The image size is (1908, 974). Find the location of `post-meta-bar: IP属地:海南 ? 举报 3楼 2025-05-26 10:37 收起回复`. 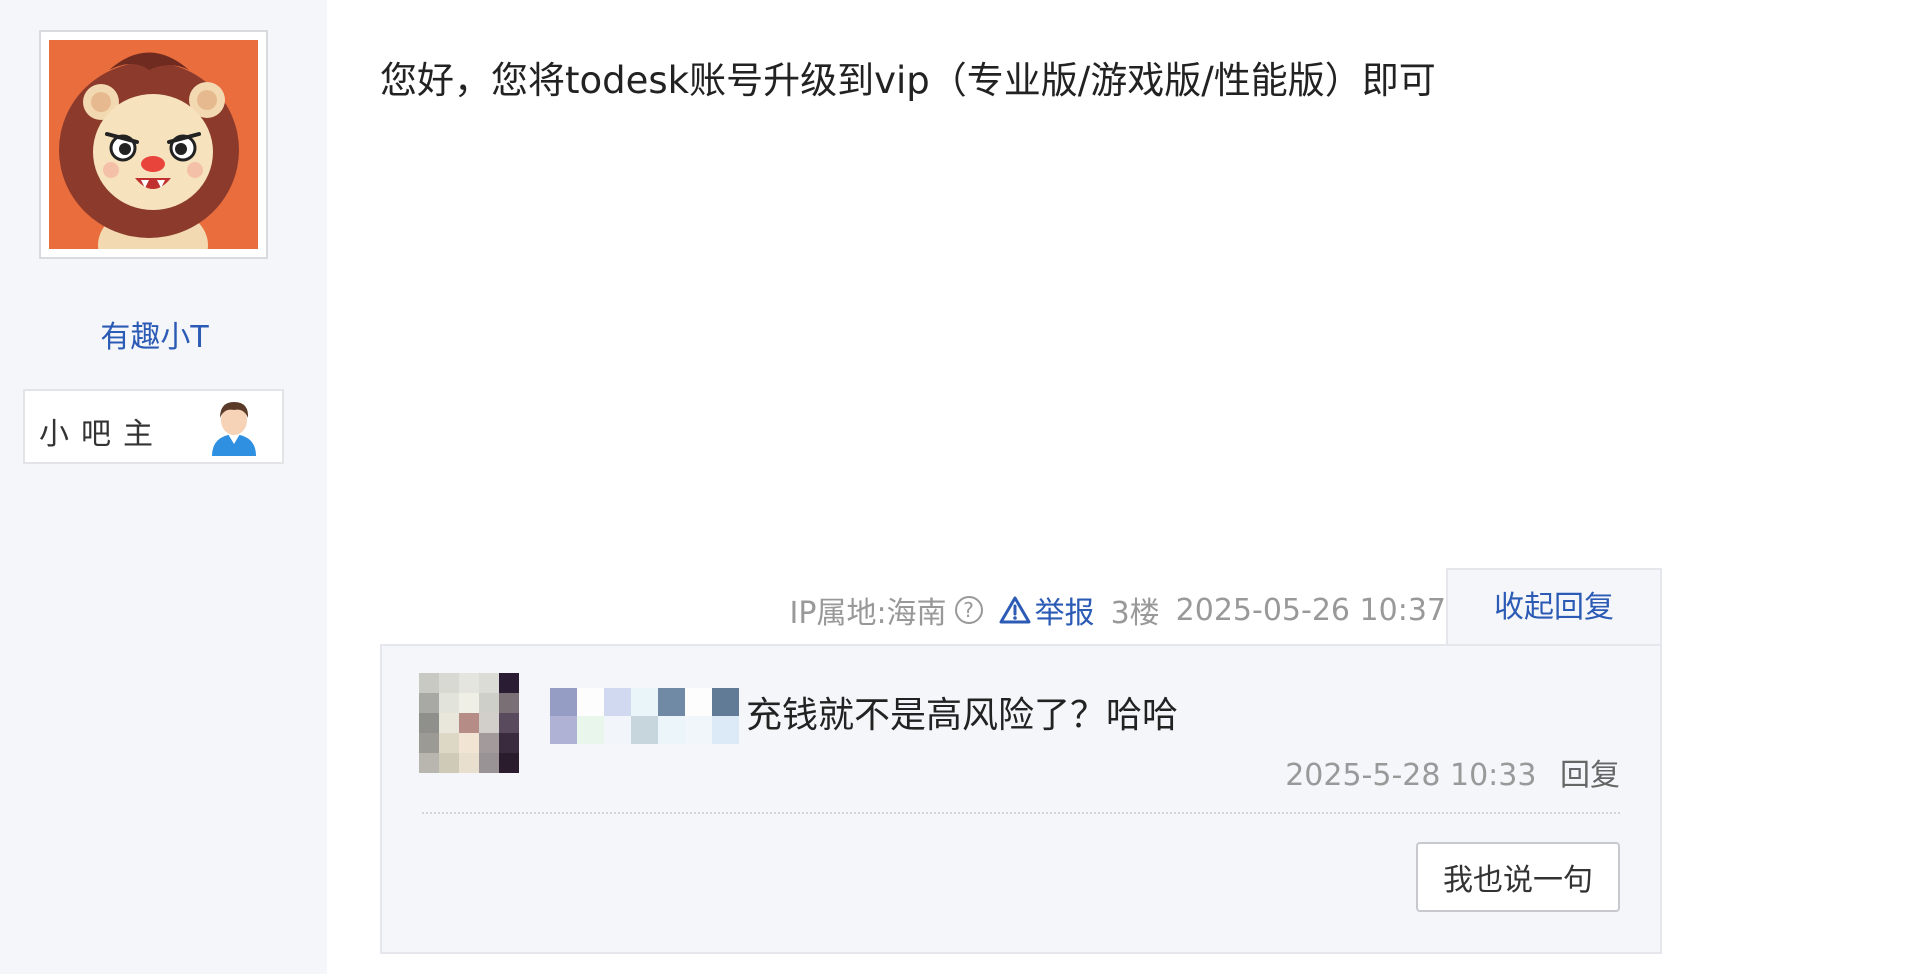

post-meta-bar: IP属地:海南 ? 举报 3楼 2025-05-26 10:37 收起回复 is located at coordinates (1021, 607).